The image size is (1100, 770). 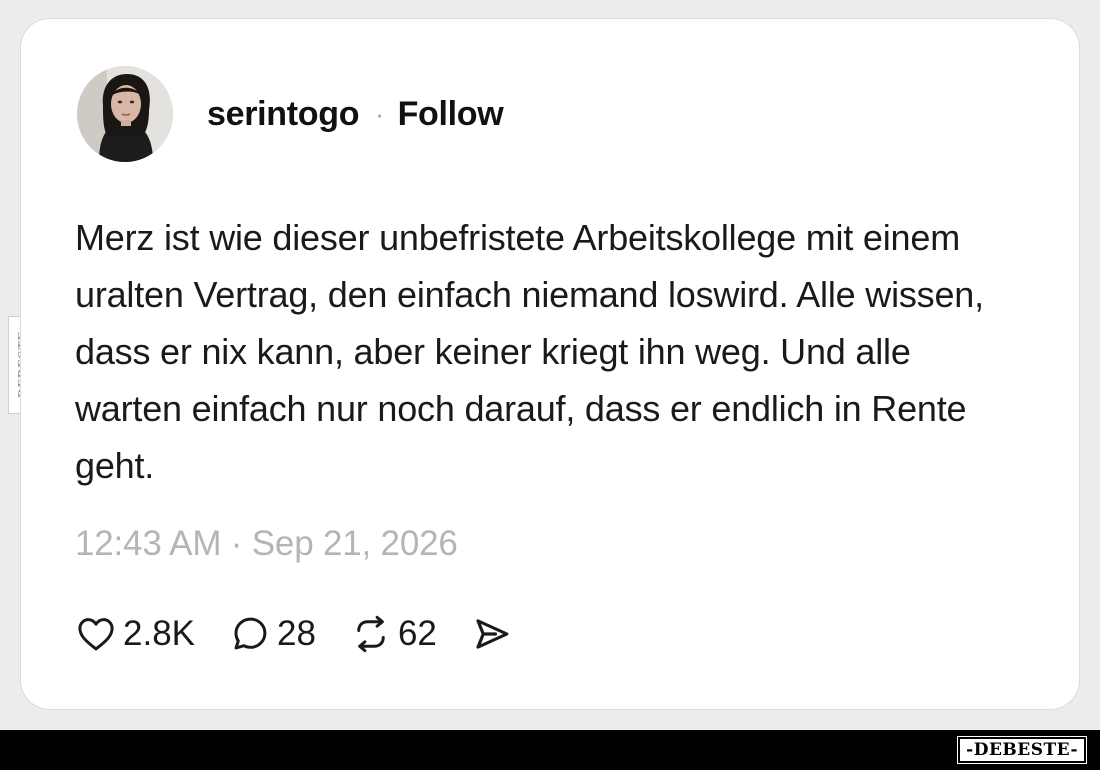 I want to click on repost-button: 62, so click(x=393, y=634).